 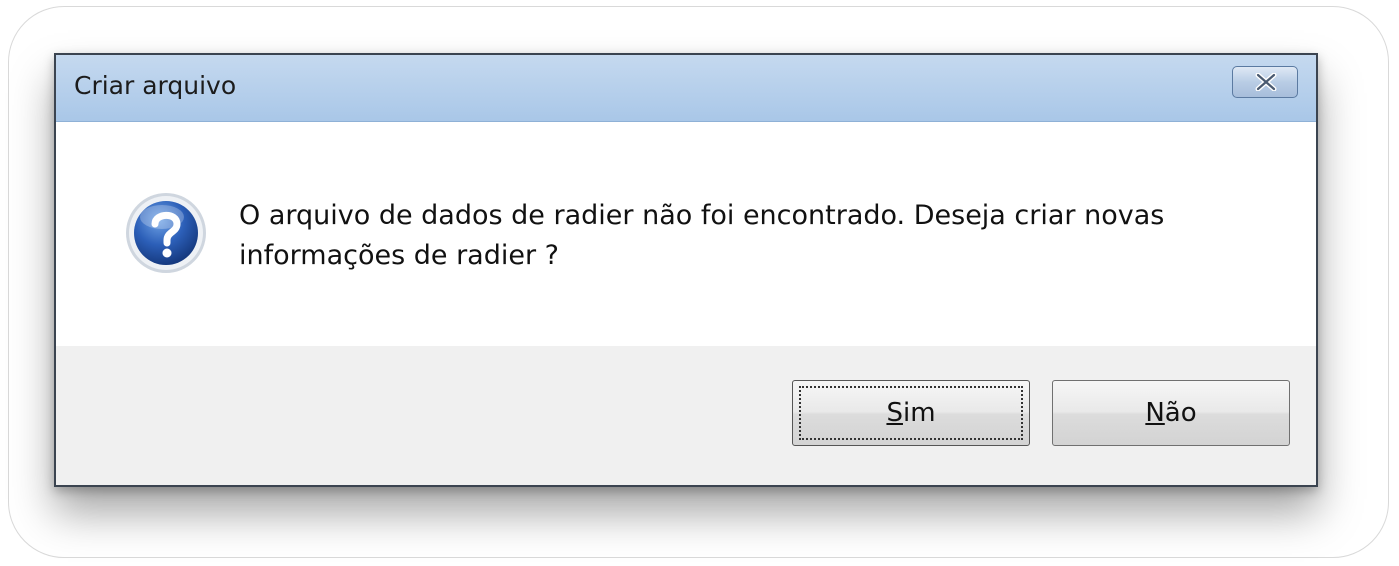 I want to click on dialog-title: Criar arquivo, so click(x=155, y=85).